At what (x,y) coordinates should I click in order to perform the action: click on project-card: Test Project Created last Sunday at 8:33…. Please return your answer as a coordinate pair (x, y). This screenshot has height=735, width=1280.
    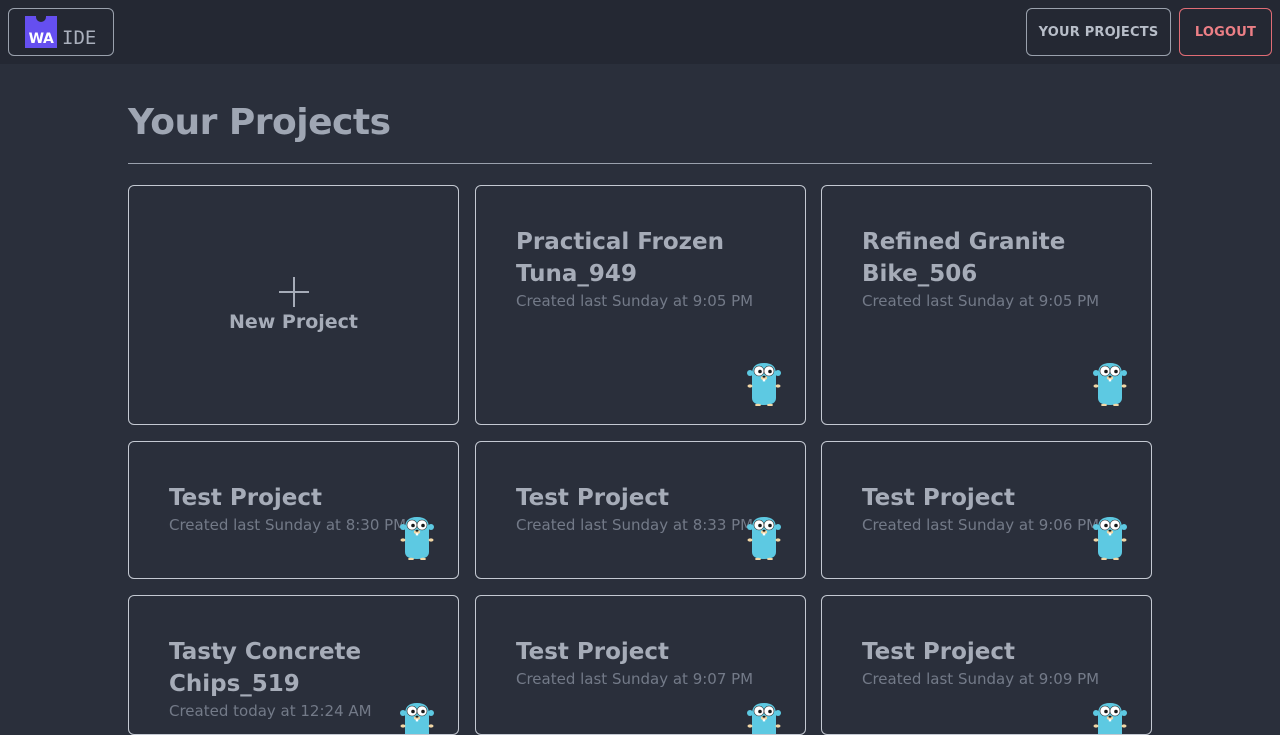
    Looking at the image, I should click on (640, 510).